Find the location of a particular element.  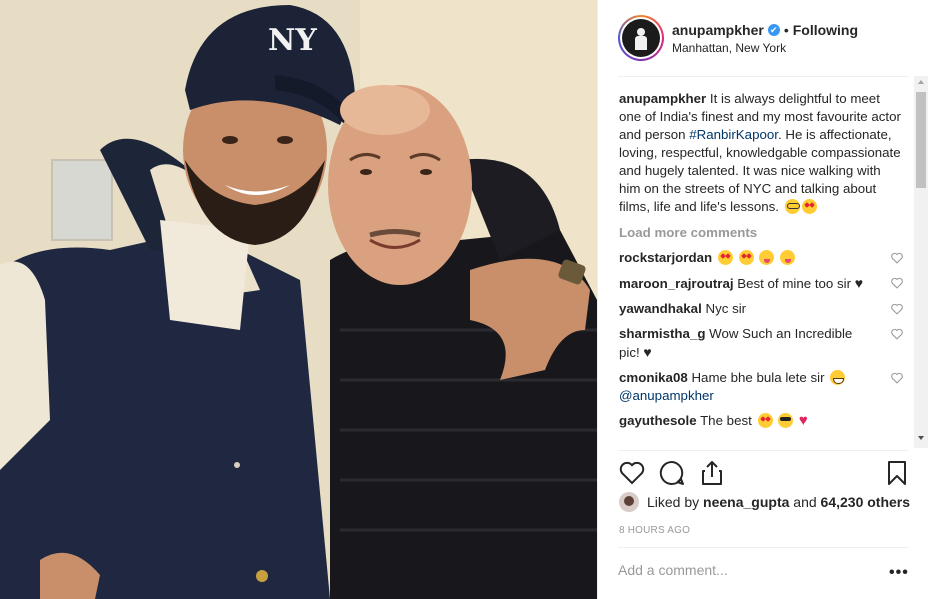

comment-item: yawandhakal Nyc sir is located at coordinates (761, 309).